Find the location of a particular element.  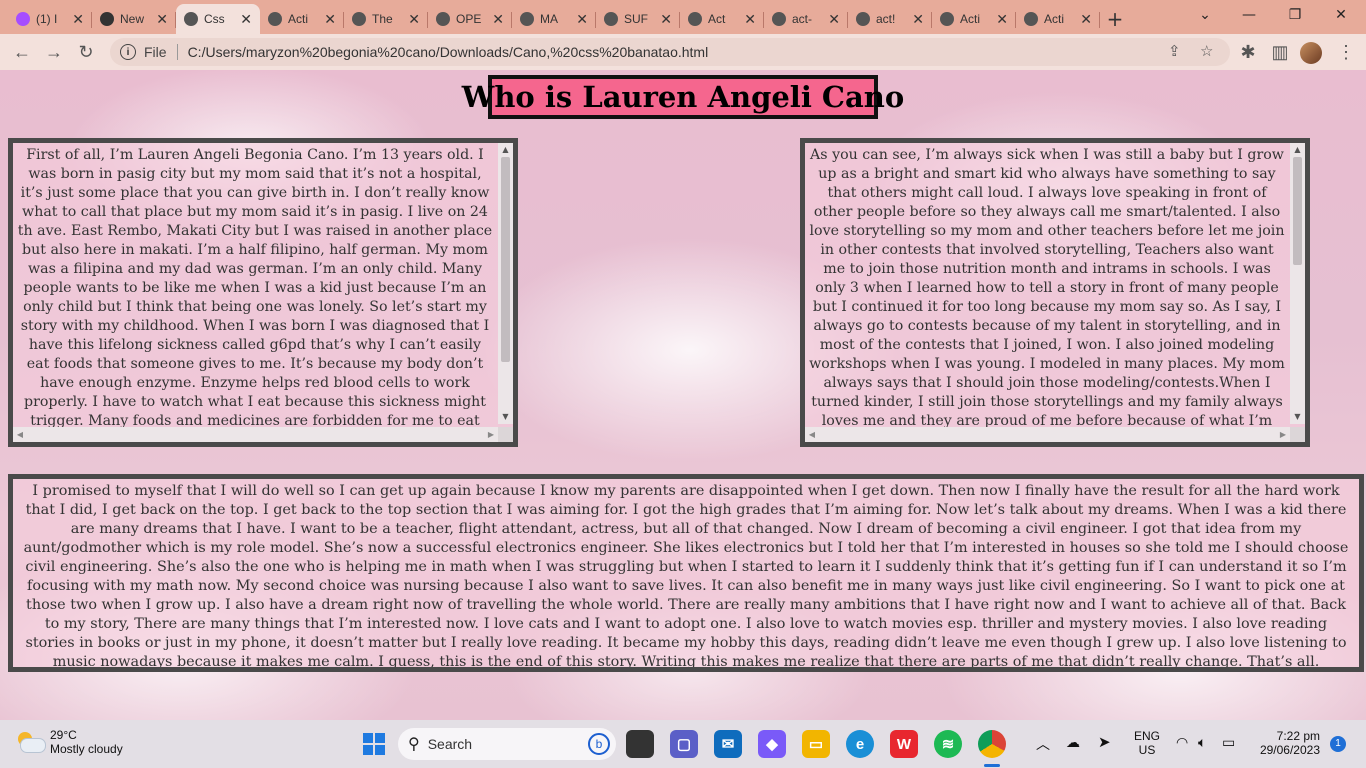

clock-date: 29/06/2023 is located at coordinates (1289, 750).